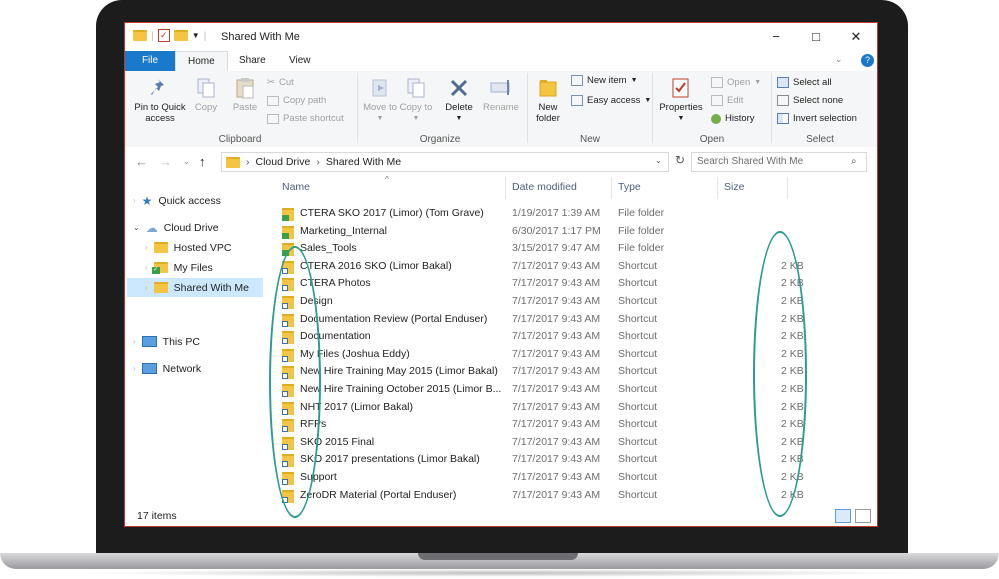 Image resolution: width=999 pixels, height=579 pixels. What do you see at coordinates (363, 162) in the screenshot?
I see `breadcrumb-shared-with-me: Shared With Me` at bounding box center [363, 162].